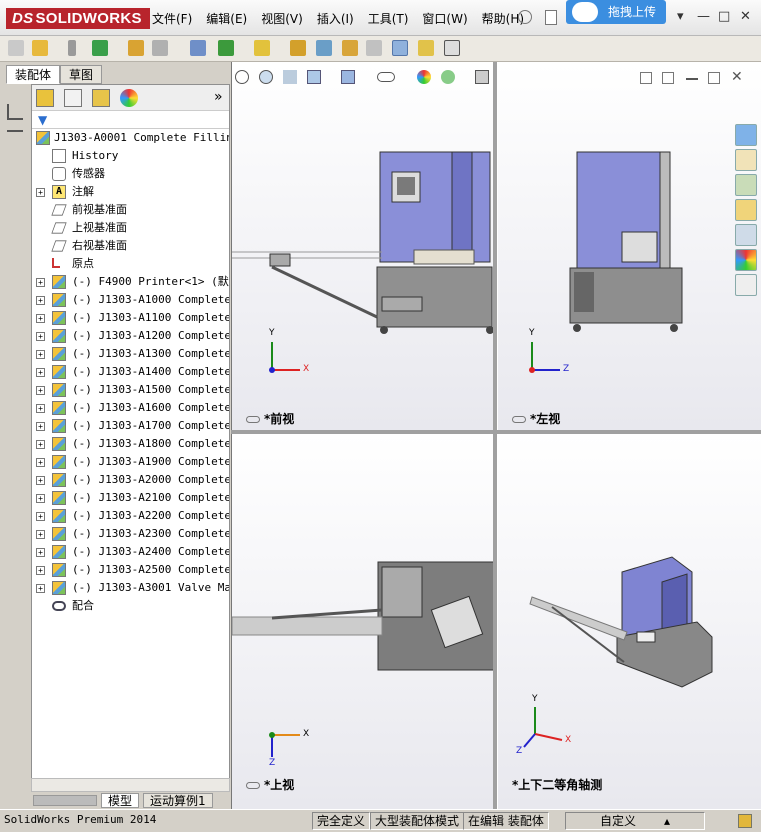 This screenshot has height=832, width=761. I want to click on tree-component: + (-) J1303-A2400 Complete Po, so click(130, 552).